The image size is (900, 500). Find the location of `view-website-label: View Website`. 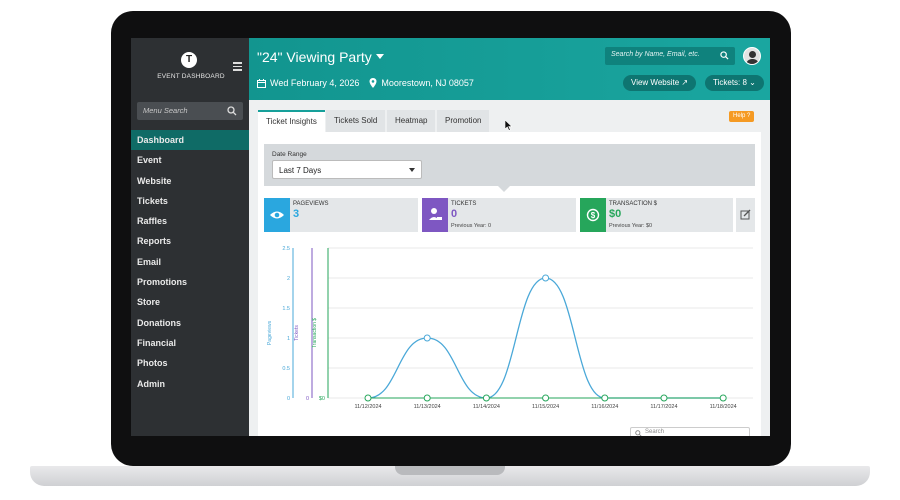

view-website-label: View Website is located at coordinates (655, 82).